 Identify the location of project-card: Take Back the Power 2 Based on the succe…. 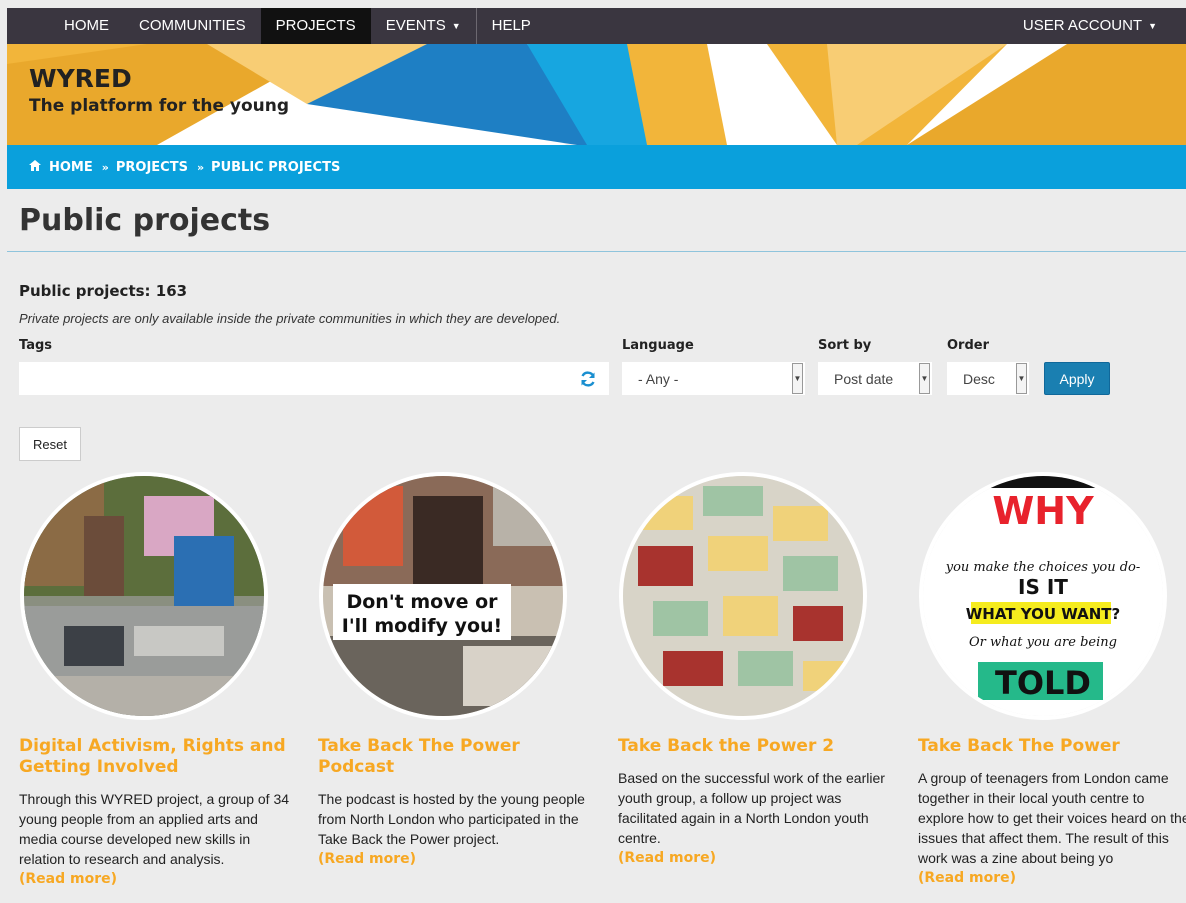
(755, 670).